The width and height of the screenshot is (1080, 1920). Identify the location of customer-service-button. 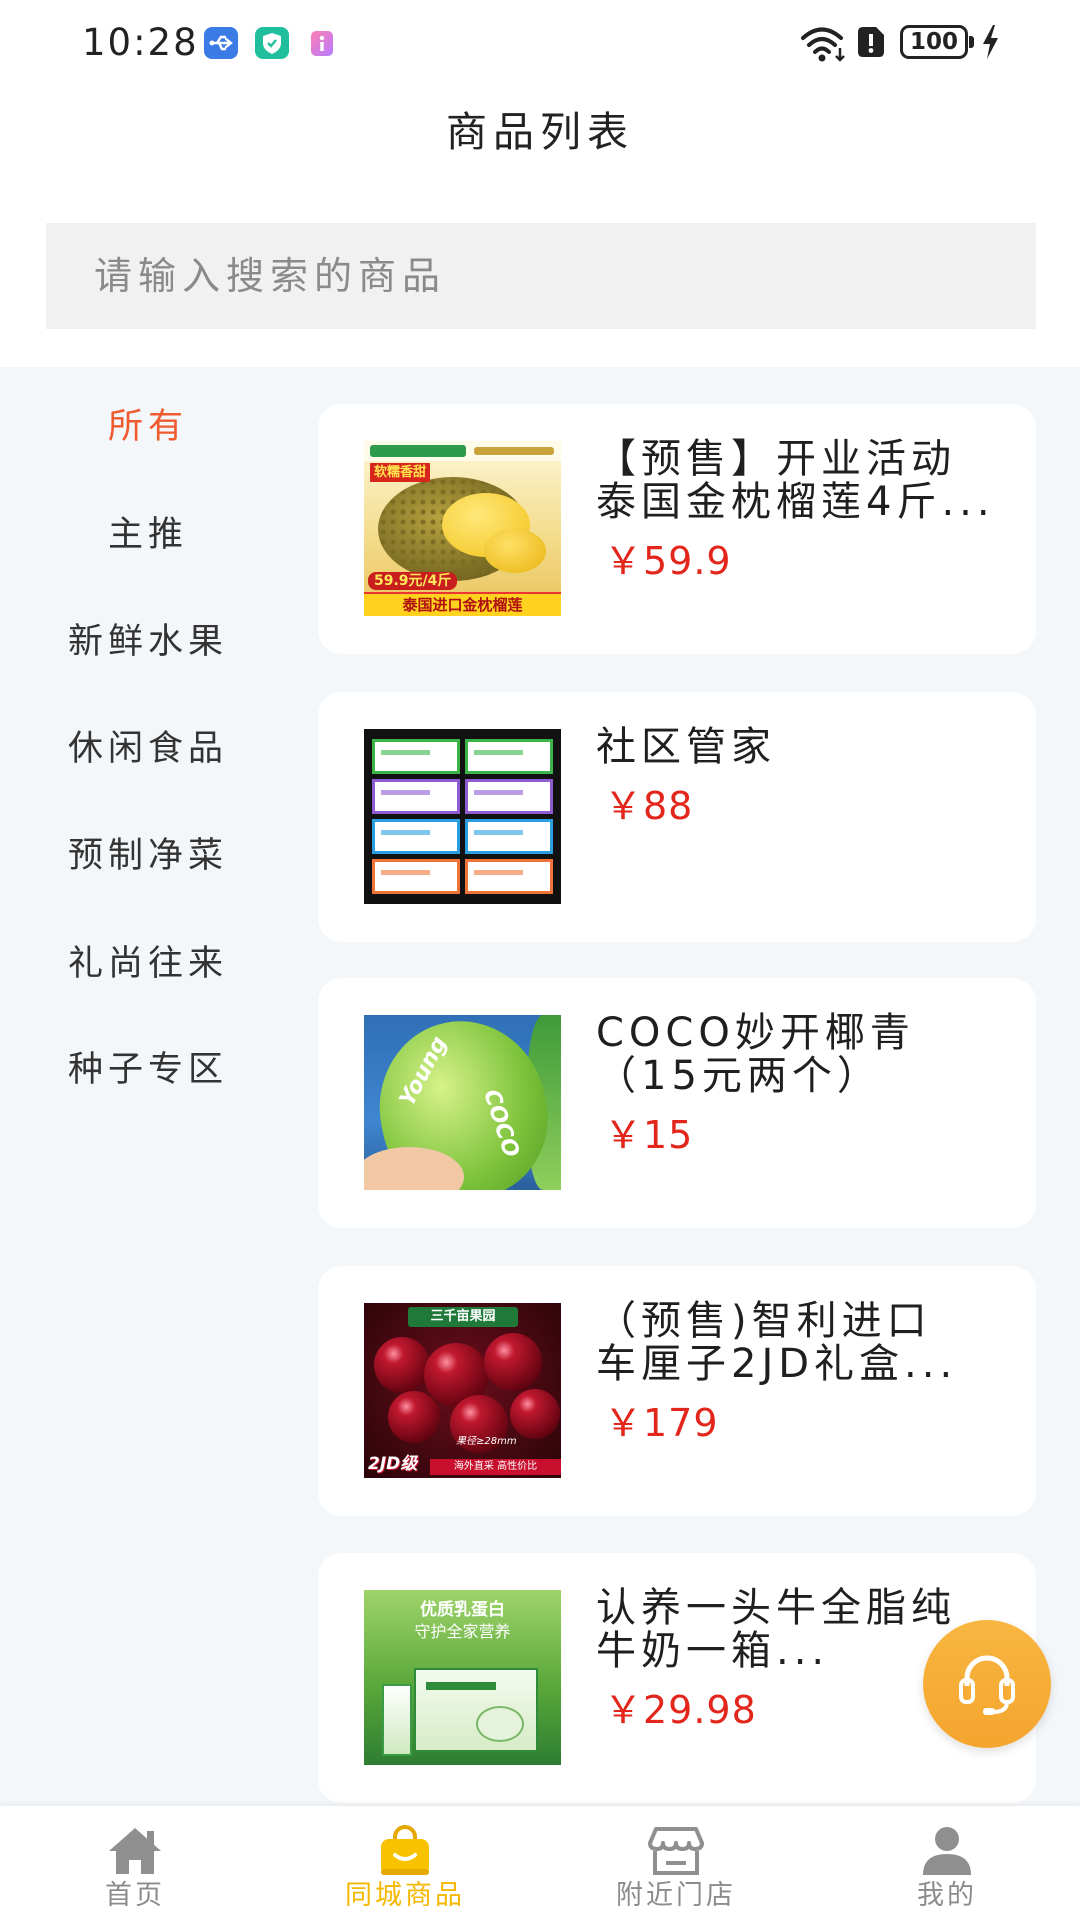
(987, 1684).